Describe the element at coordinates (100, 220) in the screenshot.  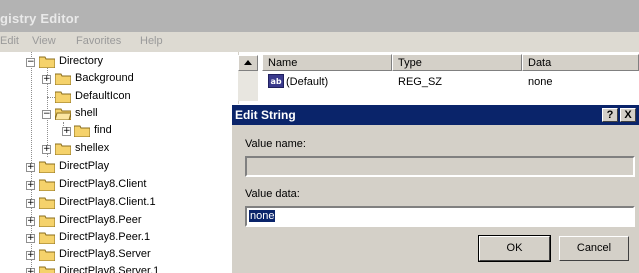
I see `tree-item-label: DirectPlay8.Peer` at that location.